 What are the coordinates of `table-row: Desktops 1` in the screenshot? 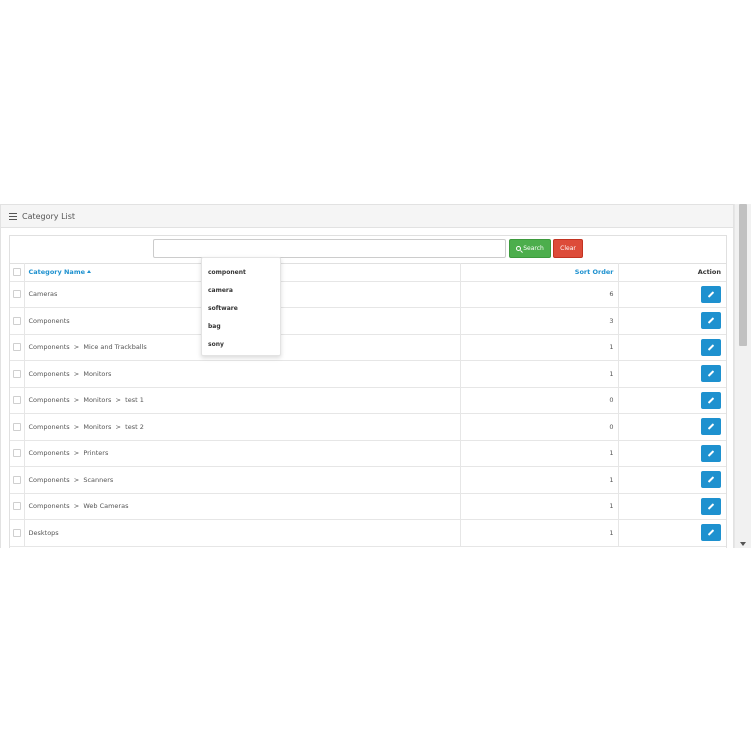 It's located at (368, 533).